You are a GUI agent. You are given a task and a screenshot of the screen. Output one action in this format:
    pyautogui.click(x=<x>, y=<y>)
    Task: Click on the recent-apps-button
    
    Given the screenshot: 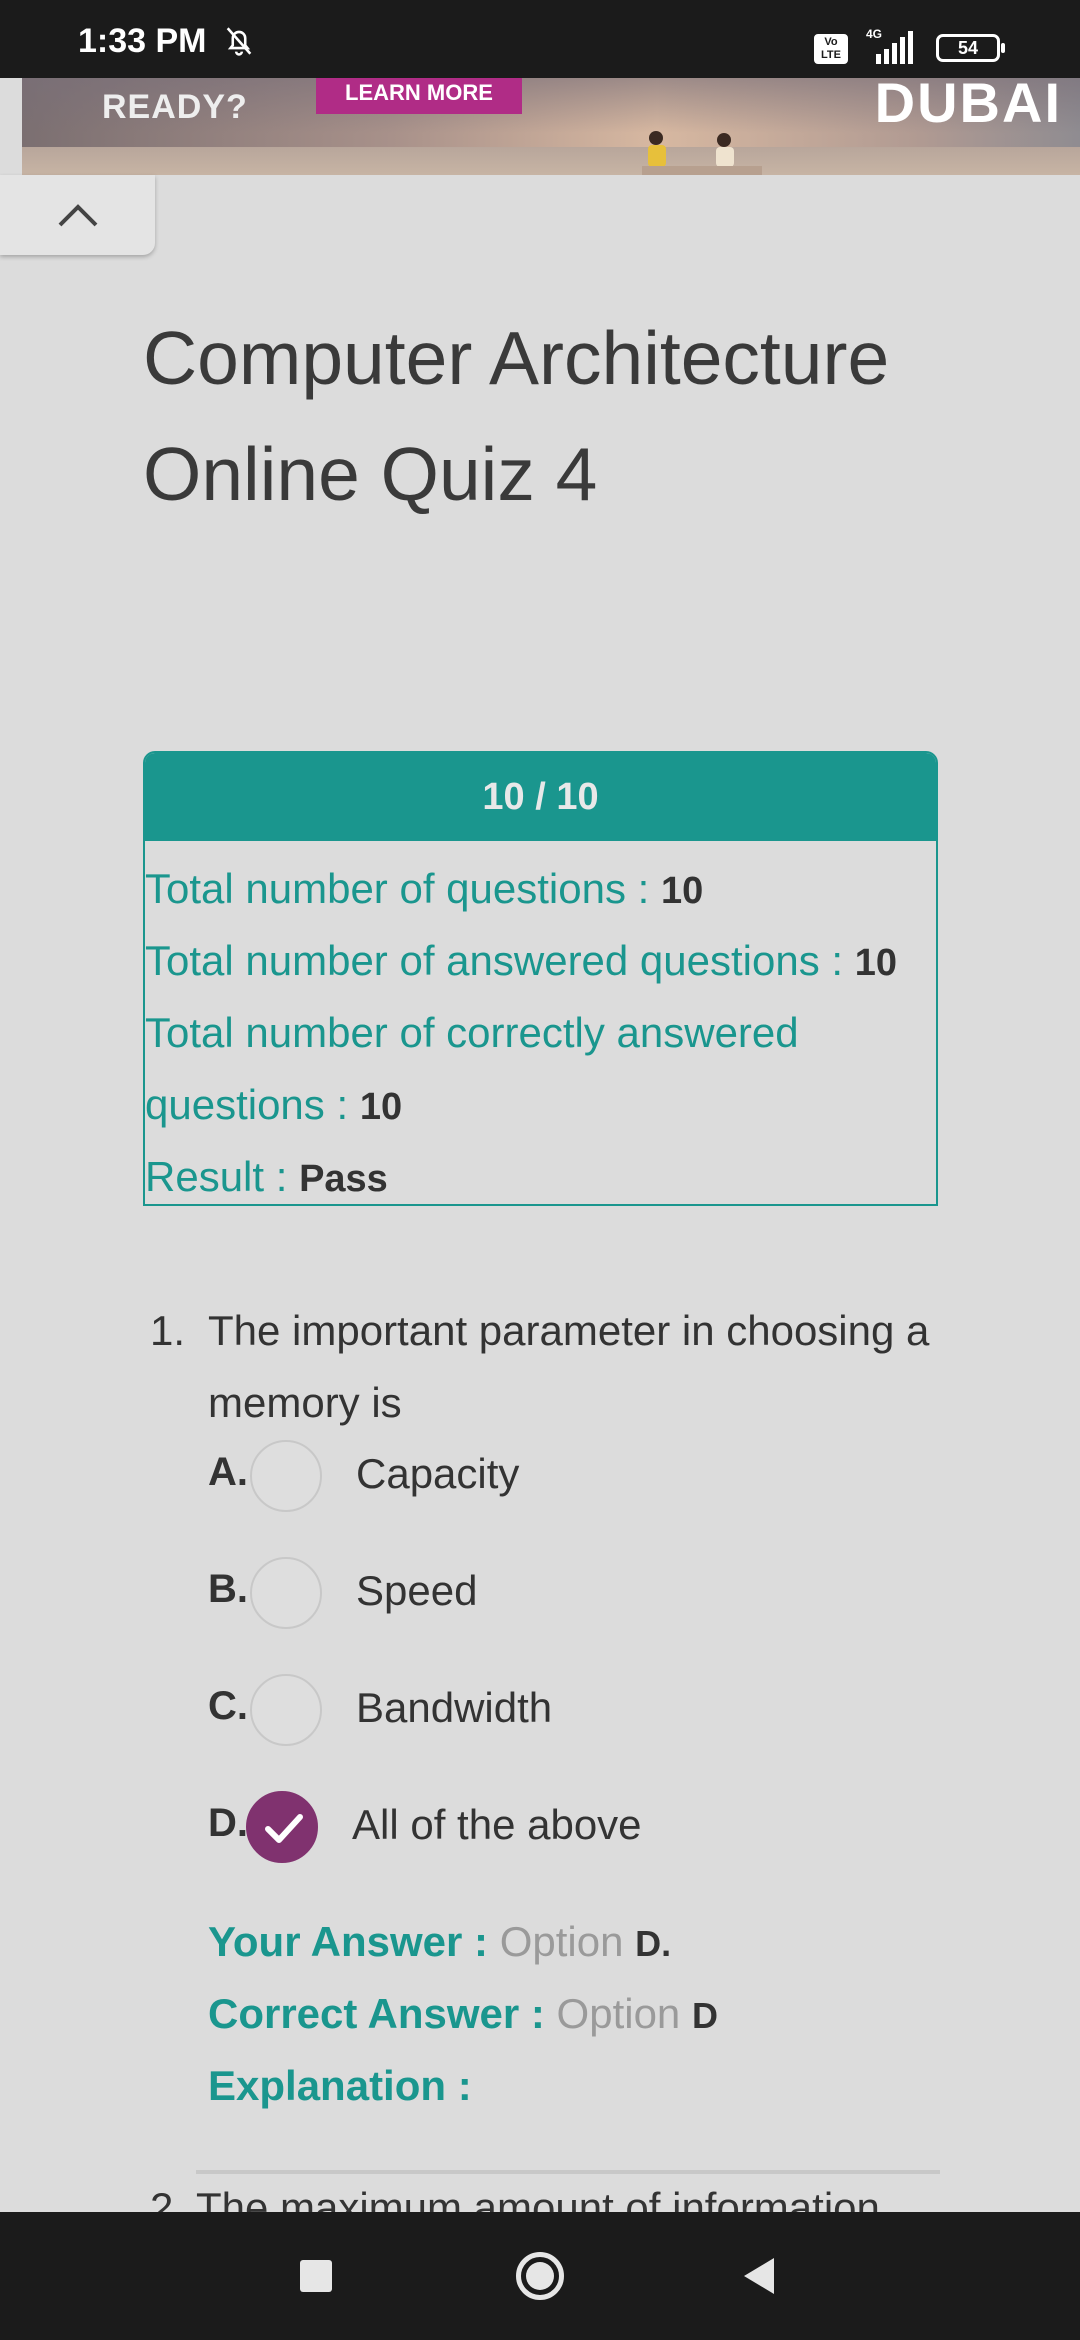 What is the action you would take?
    pyautogui.click(x=316, y=2276)
    